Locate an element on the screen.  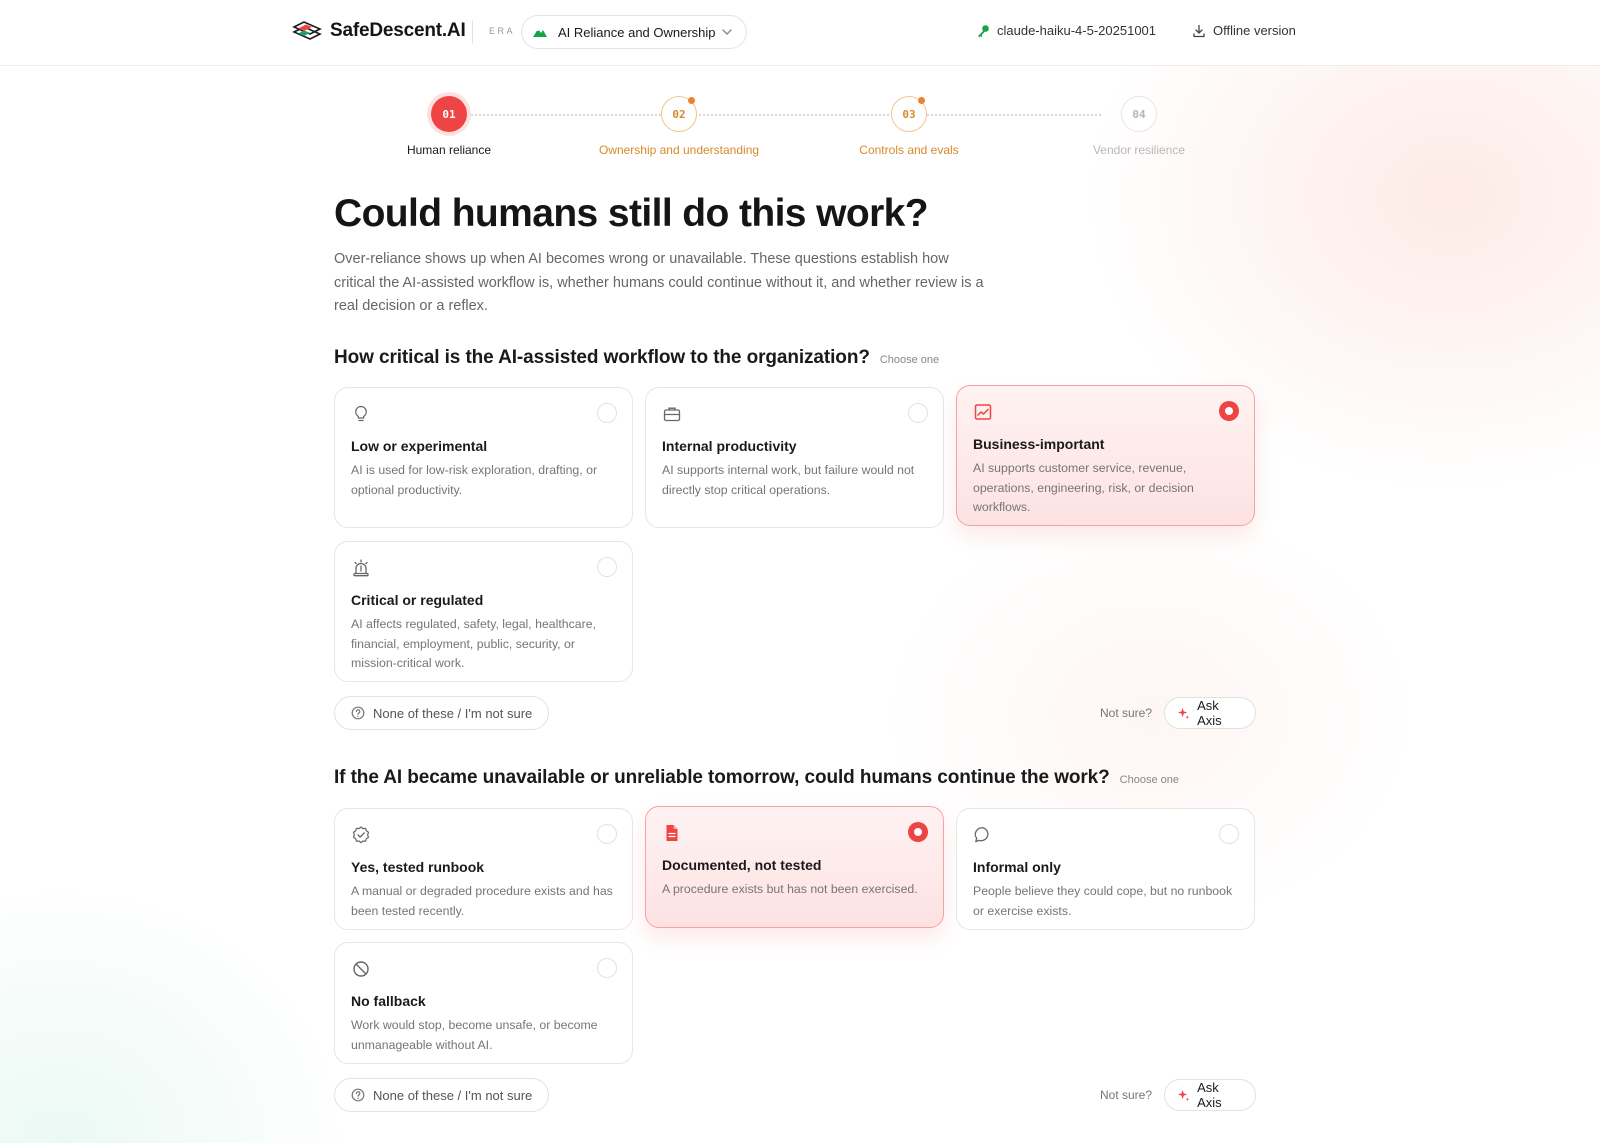
option-title: Low or experimental is located at coordinates (419, 446).